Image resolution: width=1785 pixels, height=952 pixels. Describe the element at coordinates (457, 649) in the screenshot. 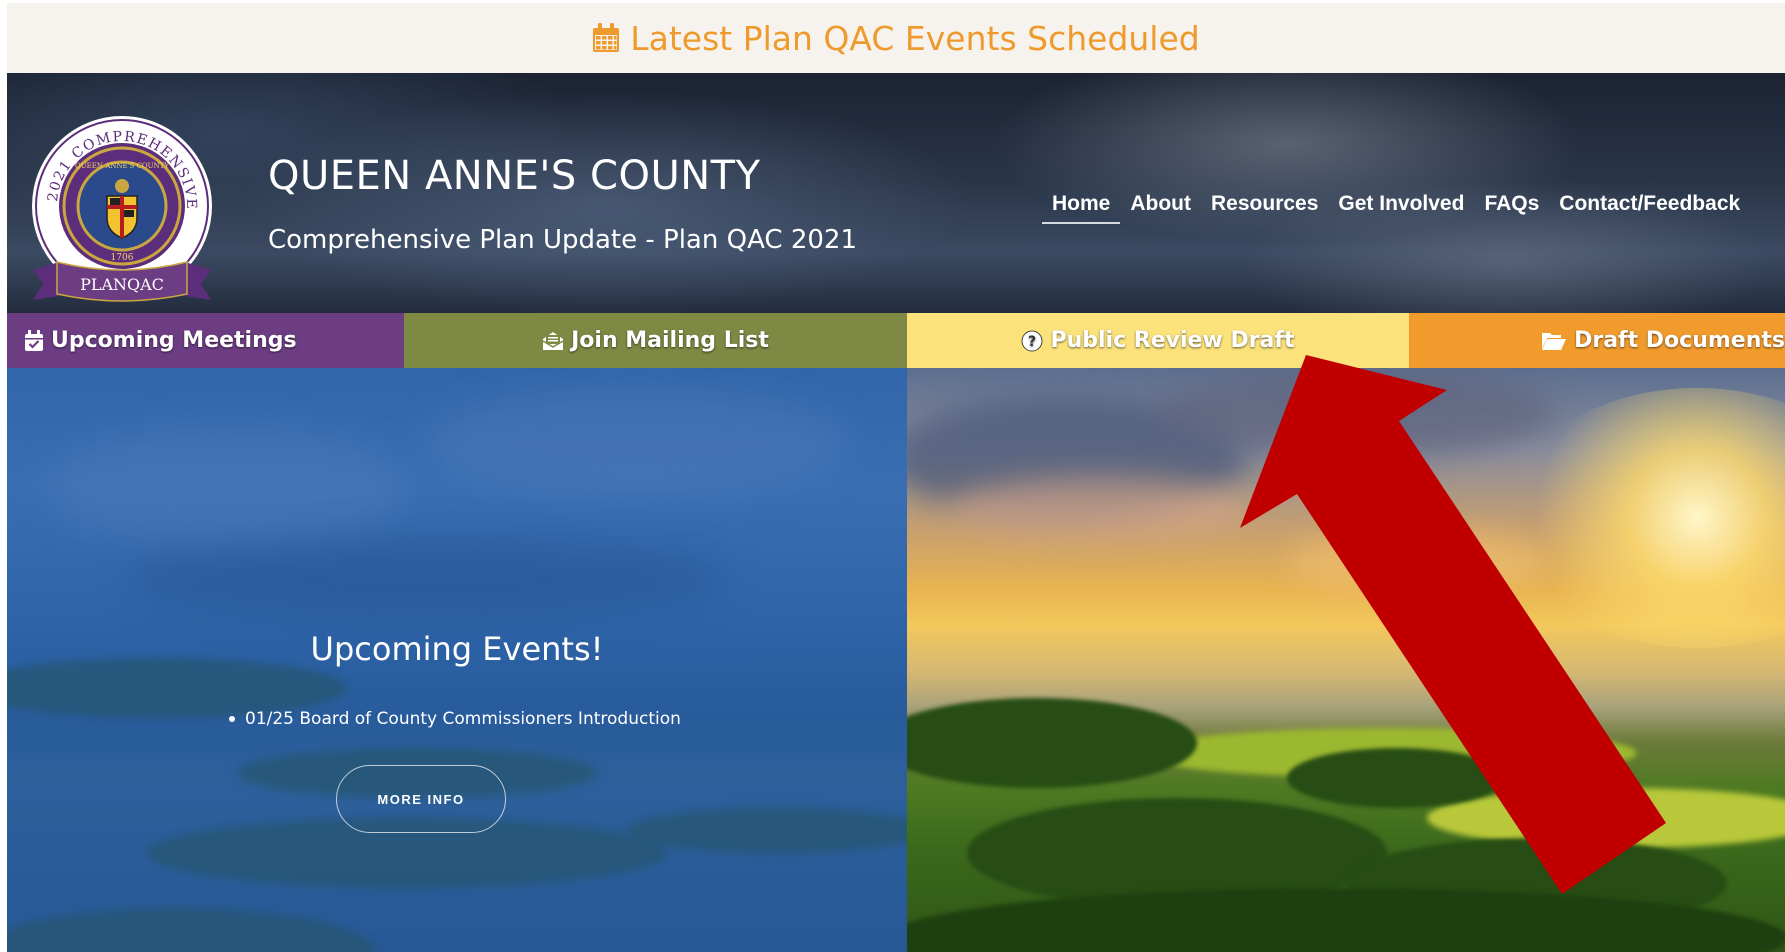

I see `events-title: Upcoming Events!` at that location.